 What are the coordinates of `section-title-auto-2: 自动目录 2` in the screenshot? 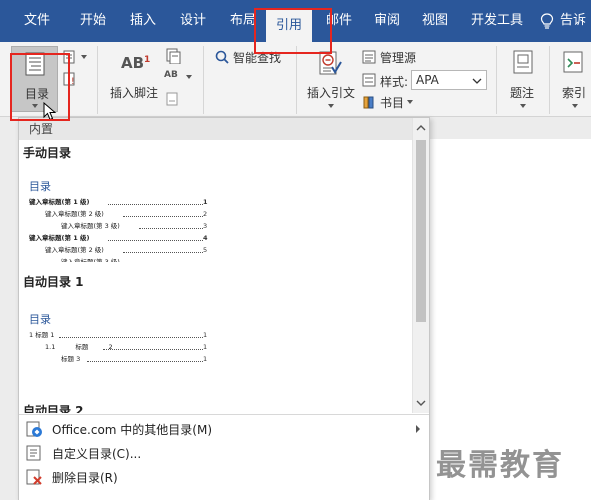 It's located at (53, 408).